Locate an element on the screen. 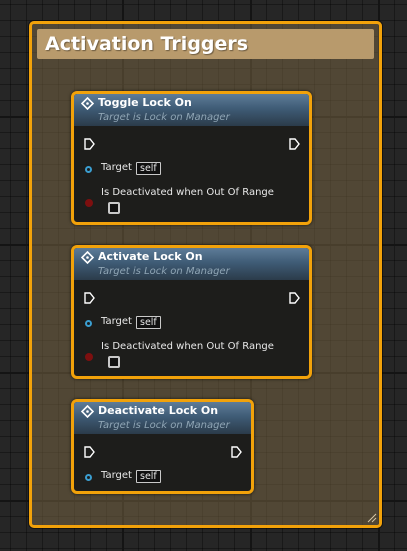  comment-header: Activation Triggers is located at coordinates (205, 44).